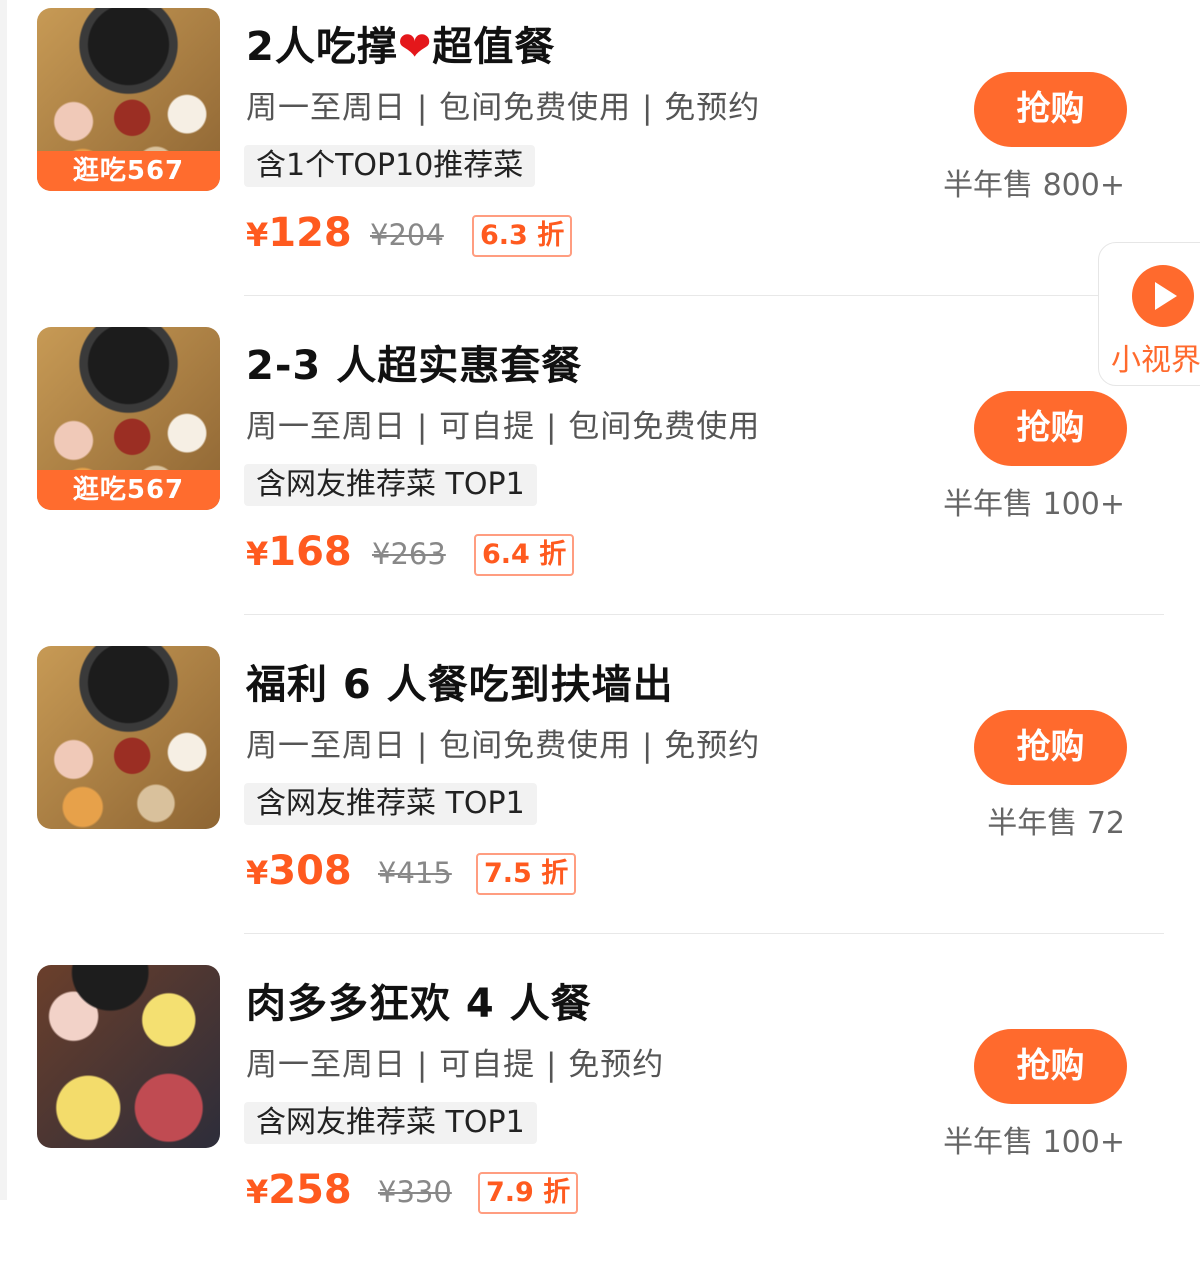  Describe the element at coordinates (526, 874) in the screenshot. I see `discount-badge: 7.5 折` at that location.